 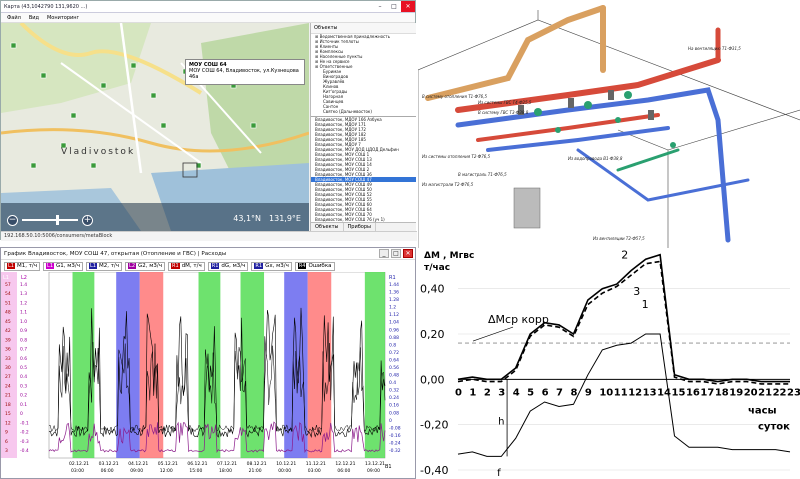 I want to click on x-axis-label-2: суток, so click(x=774, y=426).